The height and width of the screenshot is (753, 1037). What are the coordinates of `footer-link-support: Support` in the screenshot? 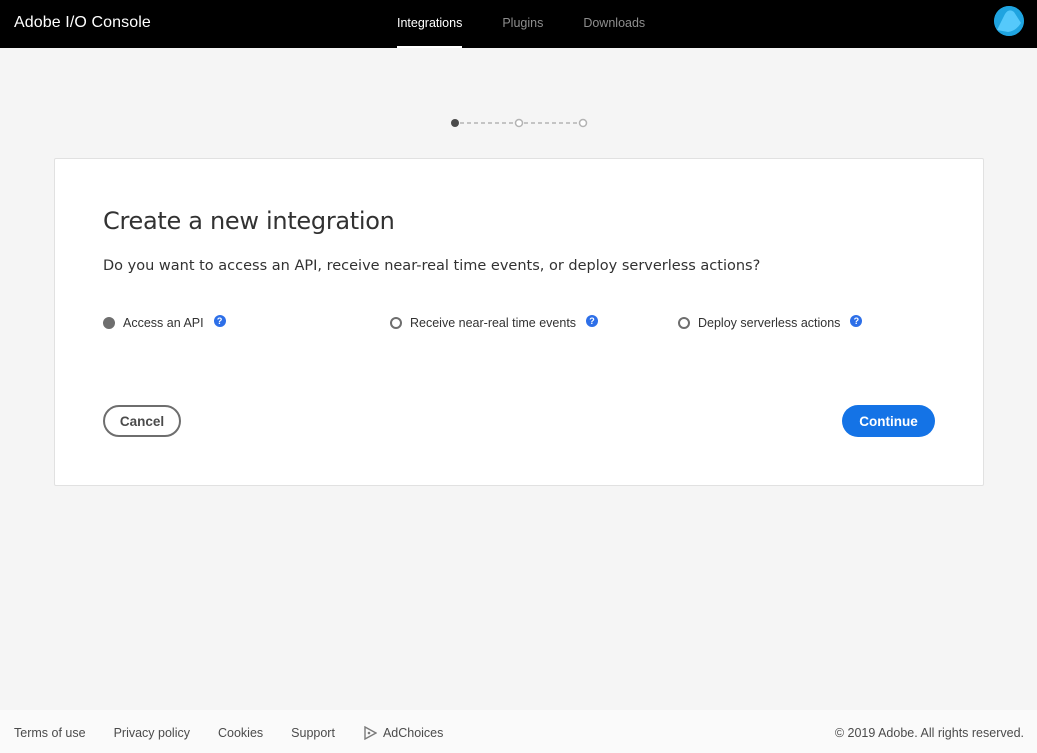 It's located at (313, 733).